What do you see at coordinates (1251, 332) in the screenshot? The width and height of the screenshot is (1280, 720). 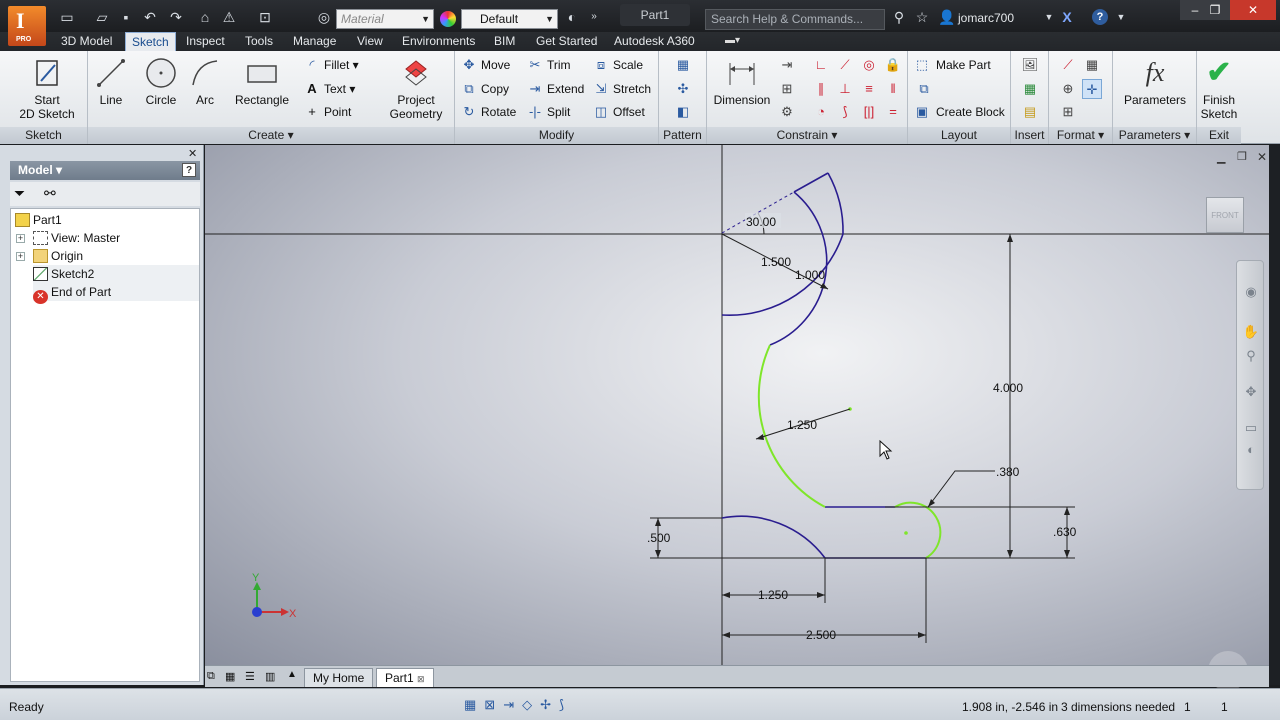 I see `pan-icon: ✋` at bounding box center [1251, 332].